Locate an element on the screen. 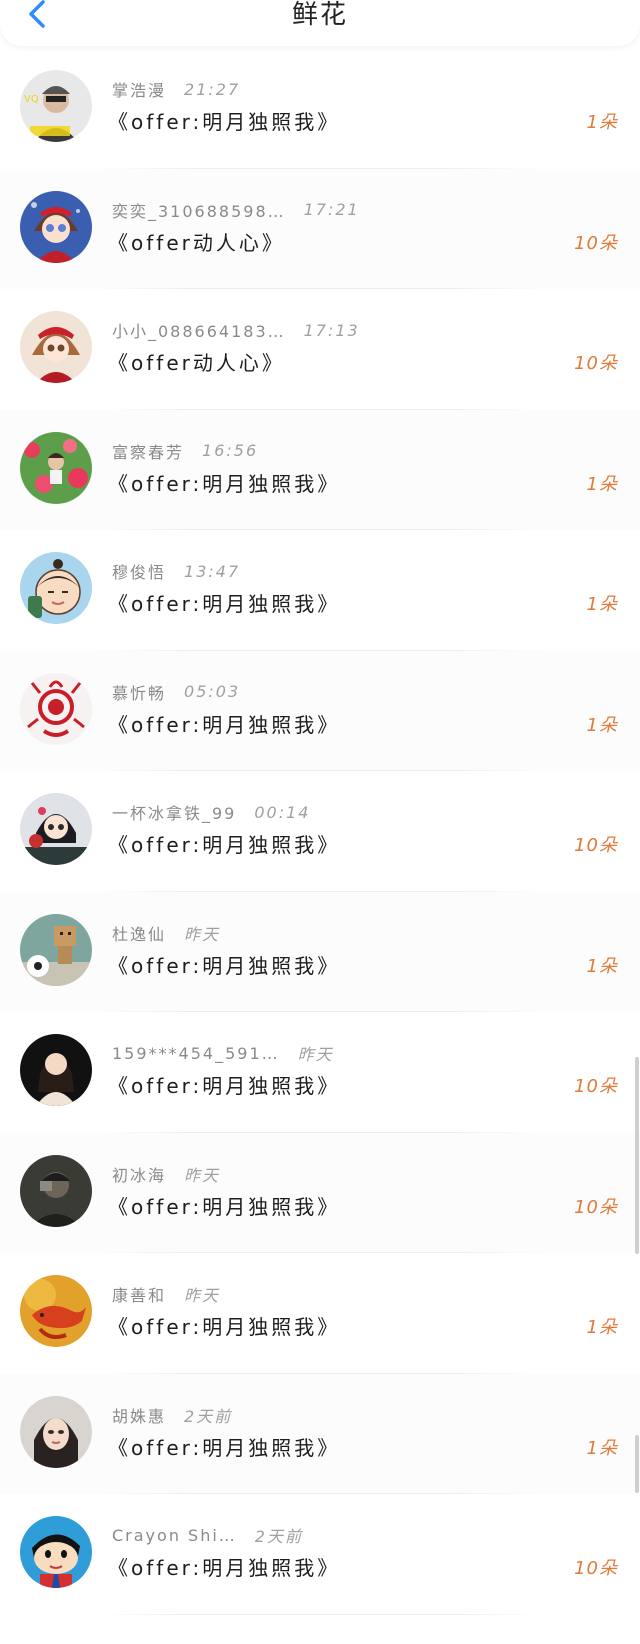 The height and width of the screenshot is (1644, 640). send-time: 05:03 is located at coordinates (212, 691).